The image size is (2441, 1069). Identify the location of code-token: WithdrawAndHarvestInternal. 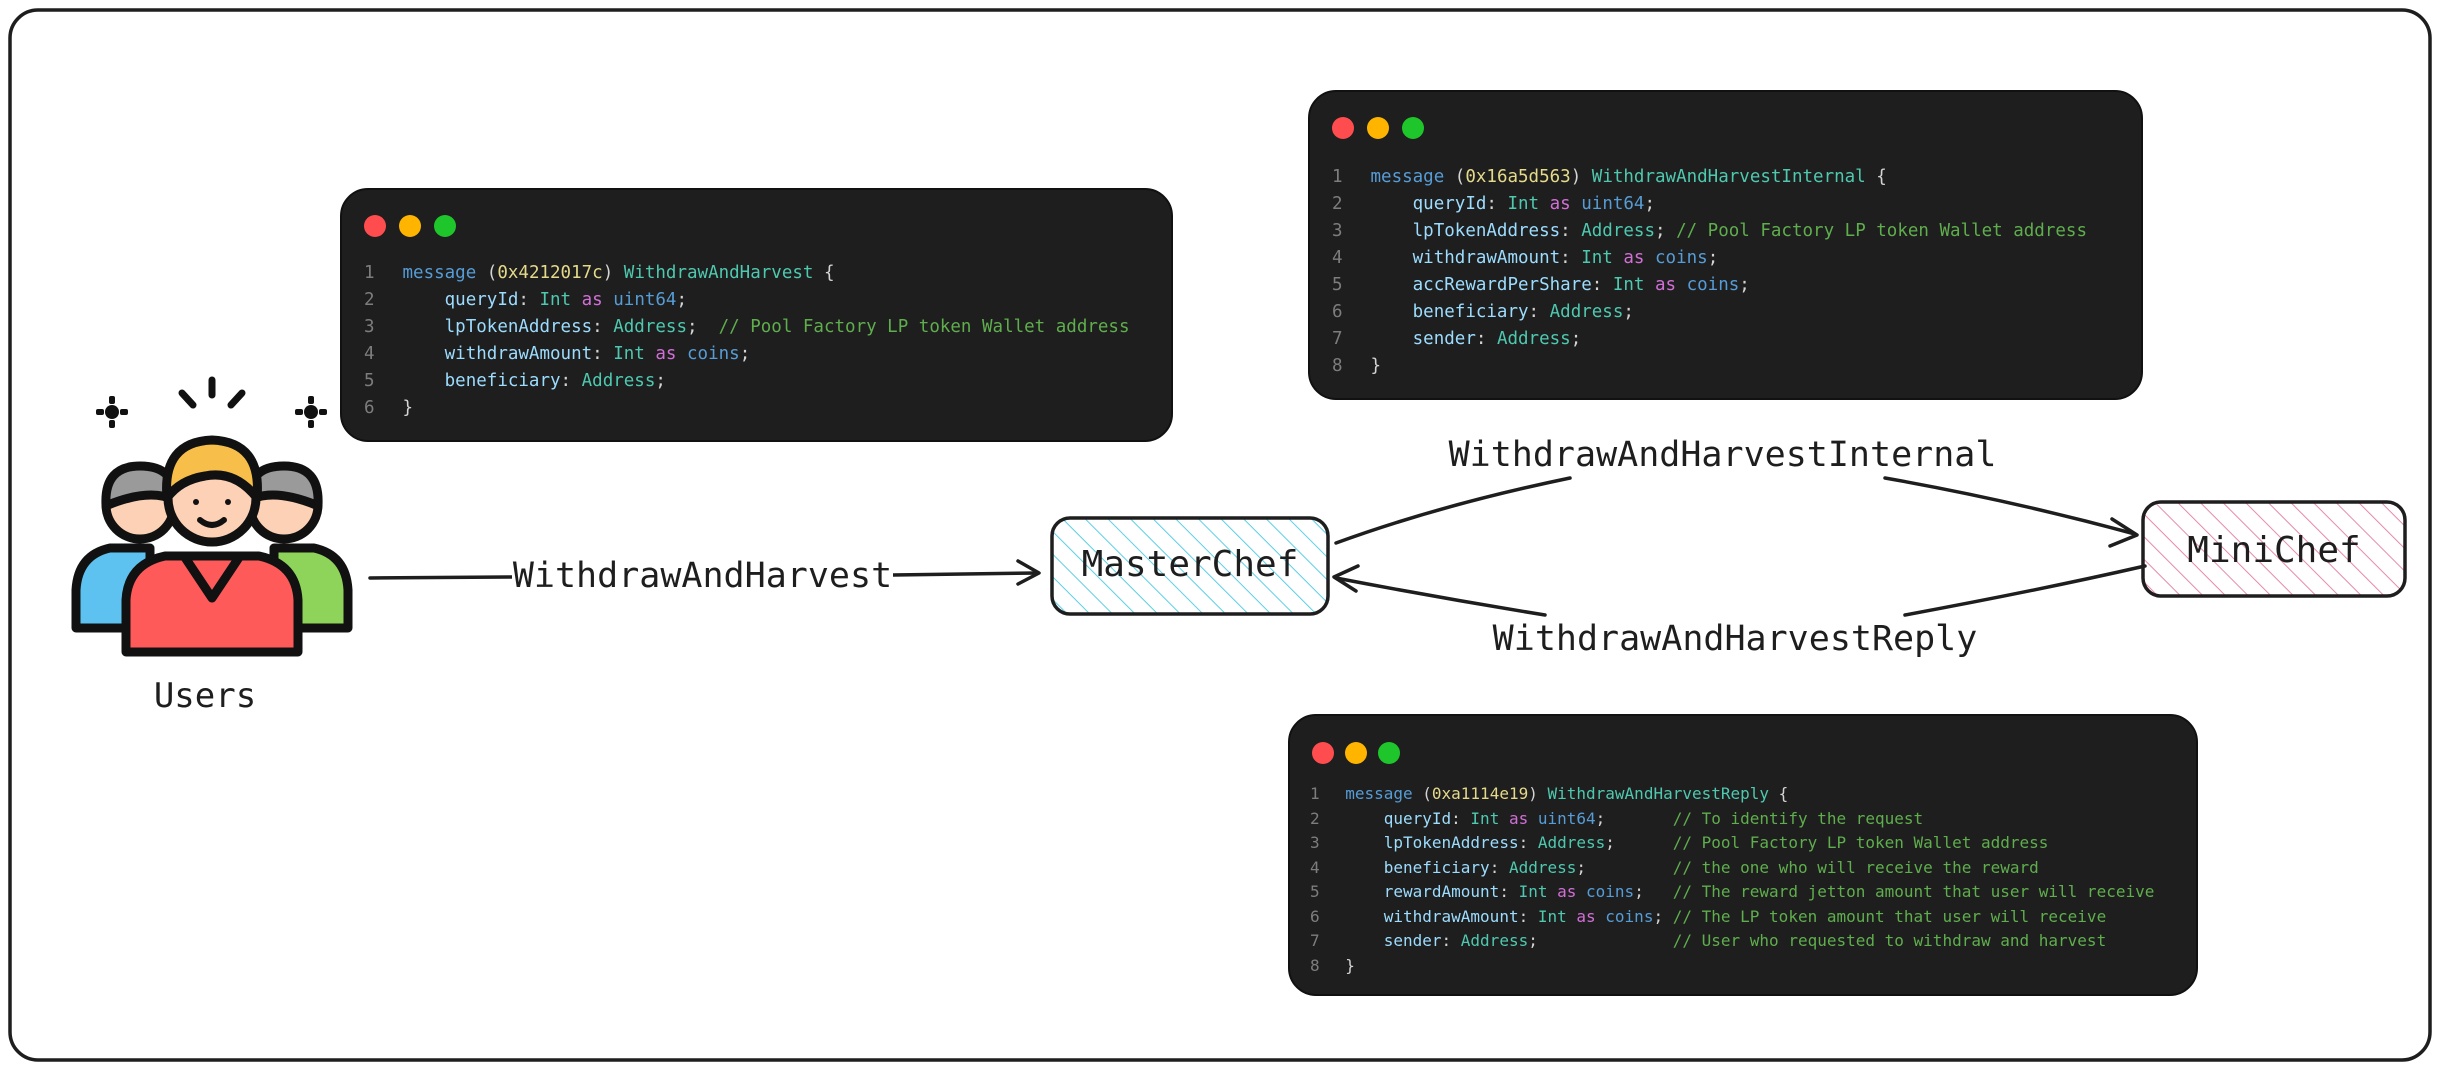
(1728, 177).